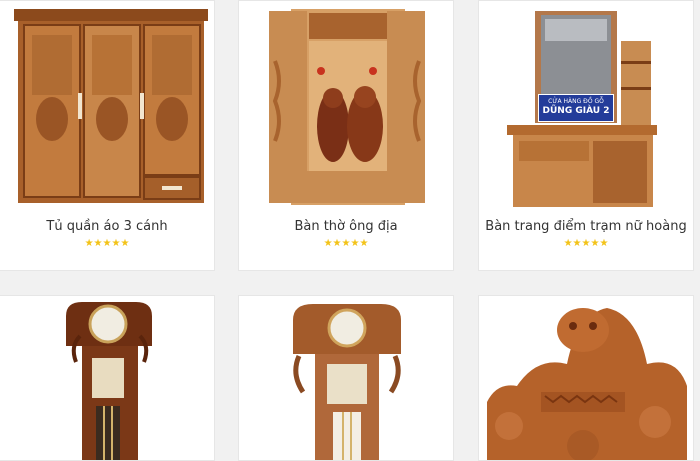 The width and height of the screenshot is (700, 461). I want to click on carved-clock-image, so click(346, 378).